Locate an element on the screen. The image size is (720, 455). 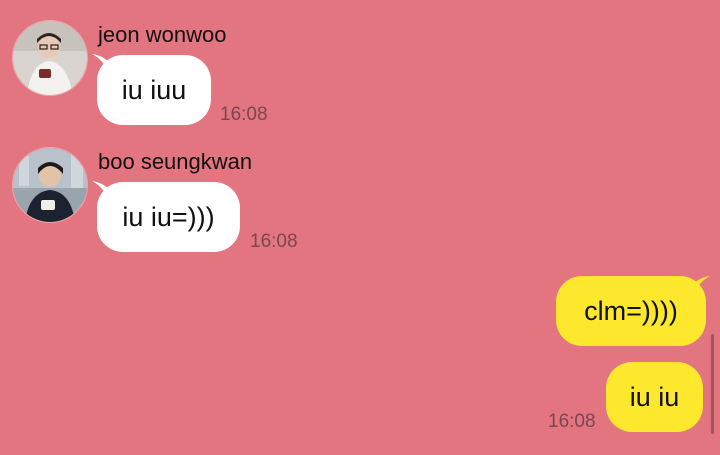
incoming-message-bubble: iu iuu is located at coordinates (154, 90).